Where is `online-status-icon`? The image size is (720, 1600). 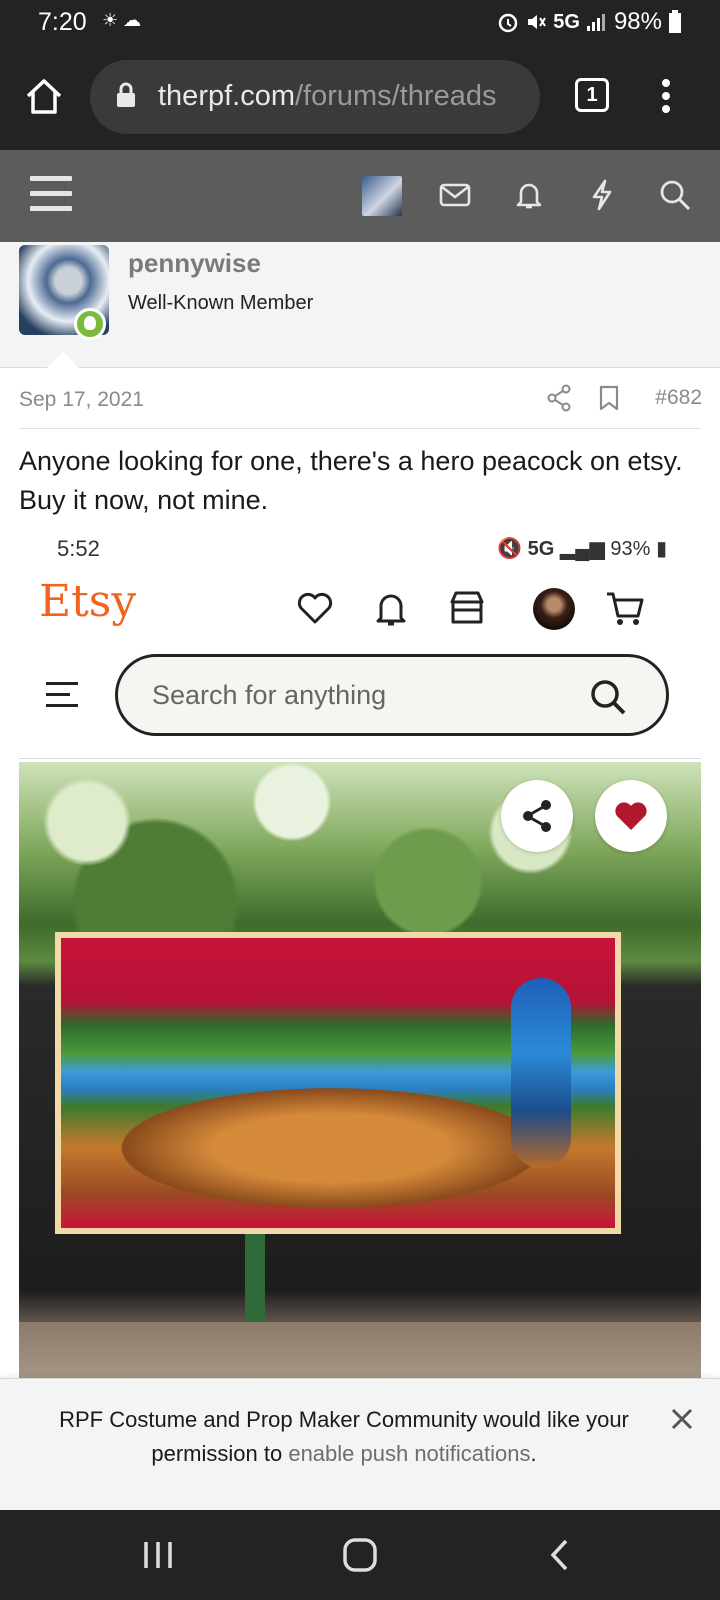
online-status-icon is located at coordinates (90, 324).